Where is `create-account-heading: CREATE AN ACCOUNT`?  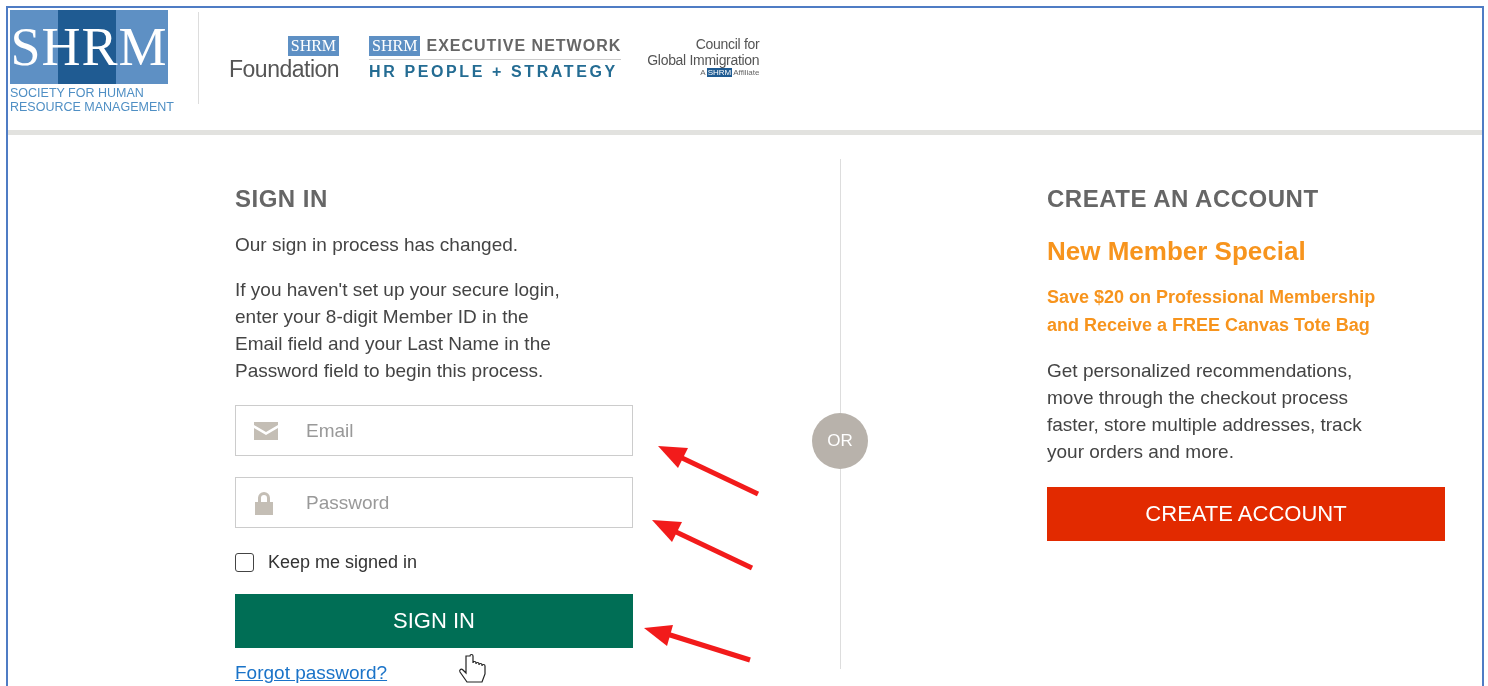 create-account-heading: CREATE AN ACCOUNT is located at coordinates (1183, 199).